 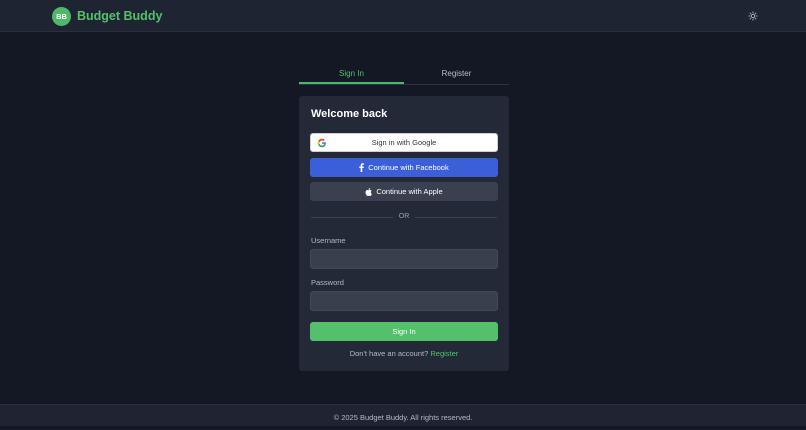 I want to click on register-prompt: Don't have an account? Register, so click(x=404, y=353).